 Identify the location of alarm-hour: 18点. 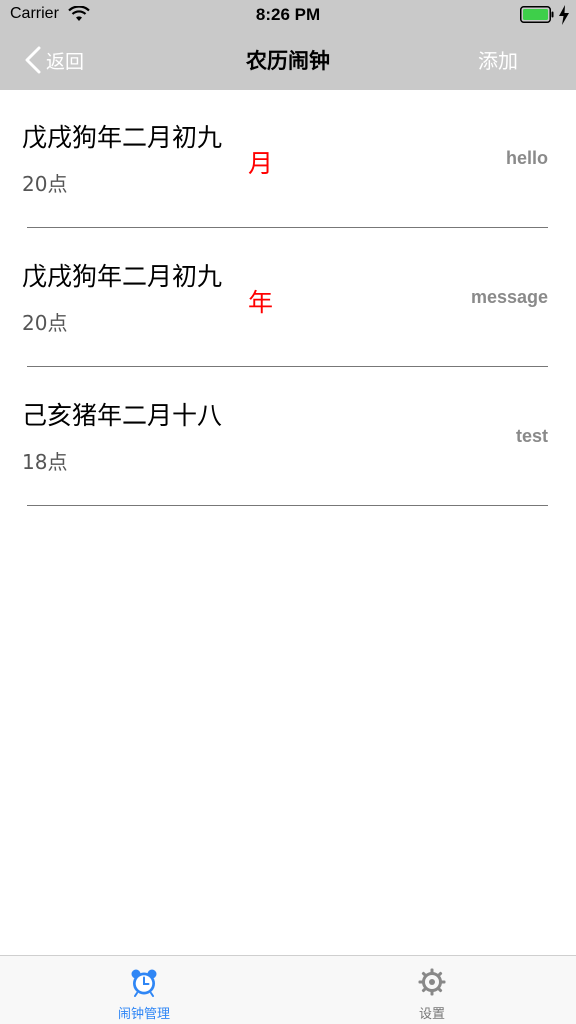
(45, 462).